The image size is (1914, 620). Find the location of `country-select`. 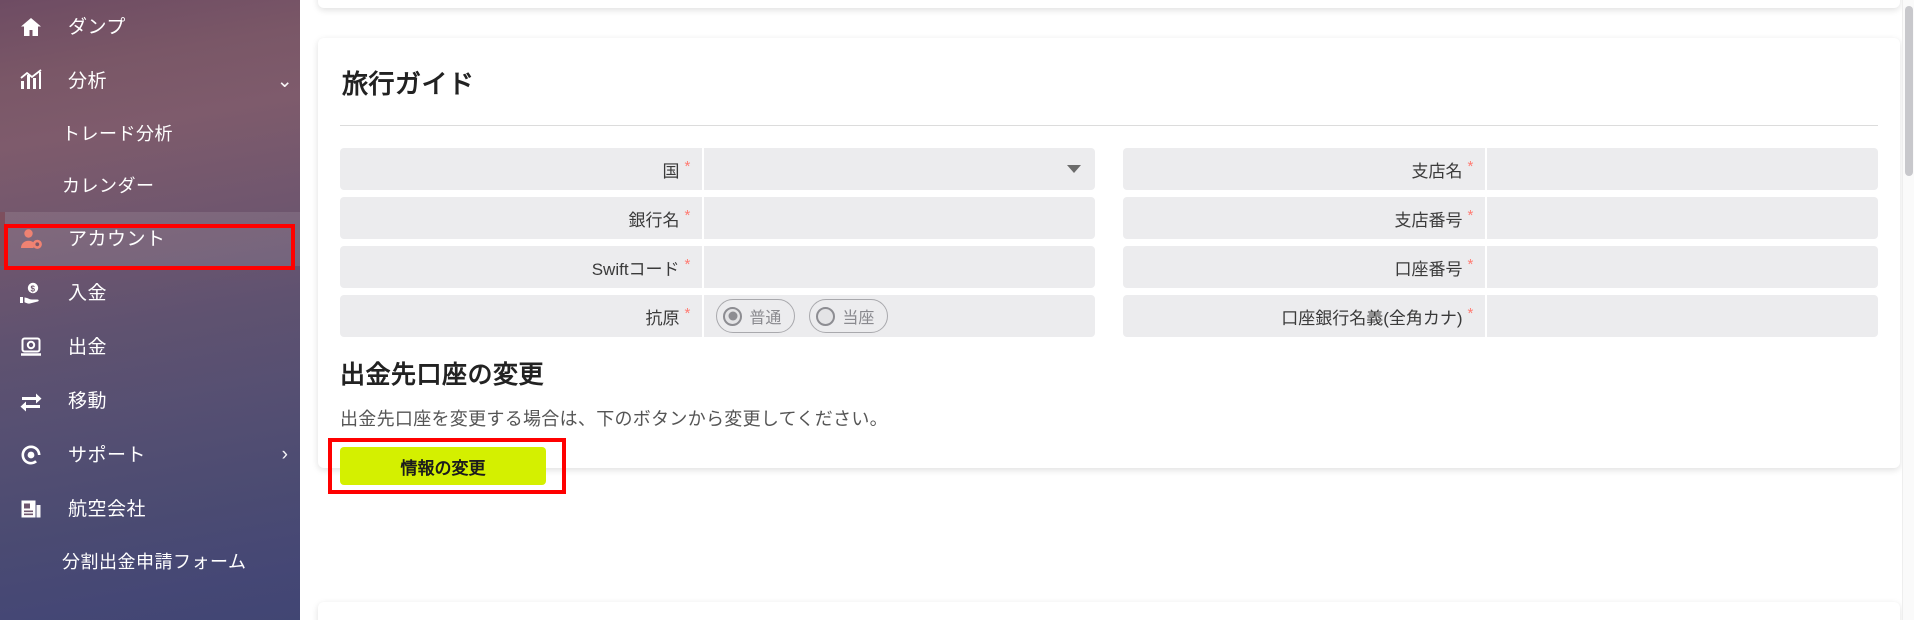

country-select is located at coordinates (898, 169).